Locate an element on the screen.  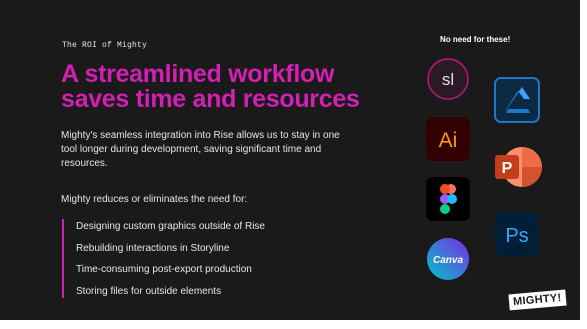
affinity-designer-icon is located at coordinates (517, 100).